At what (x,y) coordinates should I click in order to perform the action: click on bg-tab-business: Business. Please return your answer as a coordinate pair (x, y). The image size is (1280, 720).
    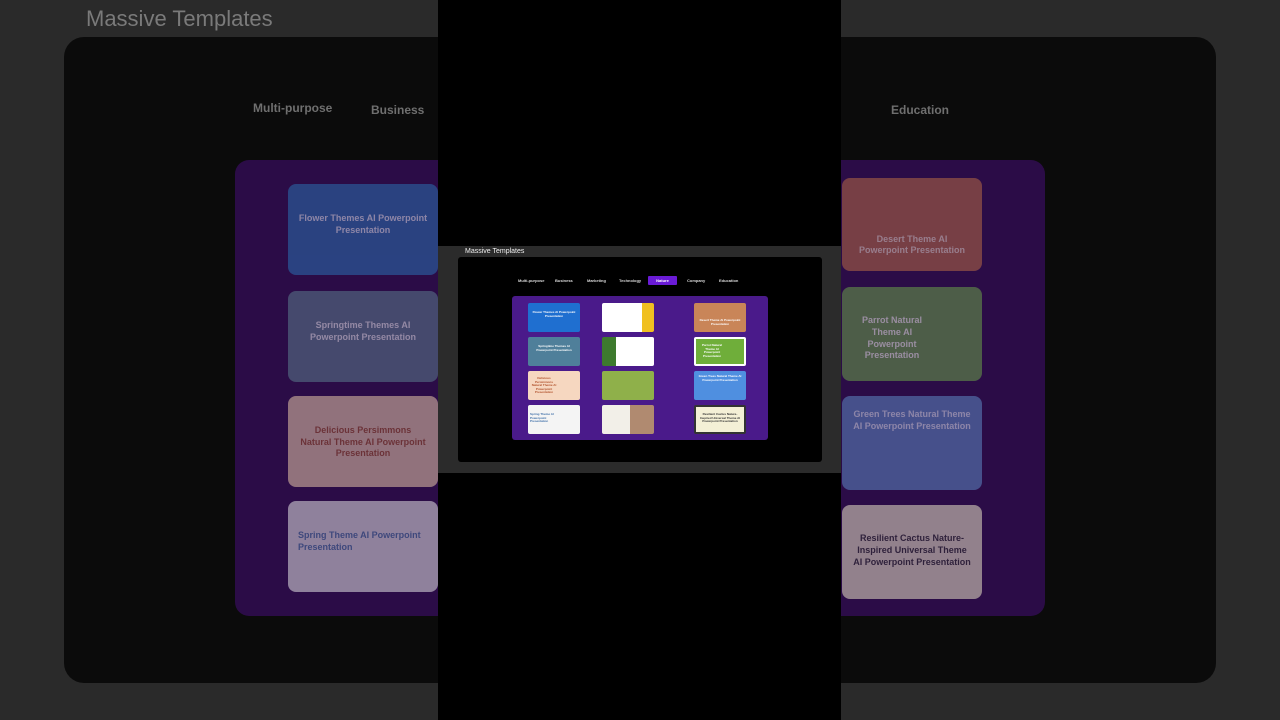
    Looking at the image, I should click on (398, 110).